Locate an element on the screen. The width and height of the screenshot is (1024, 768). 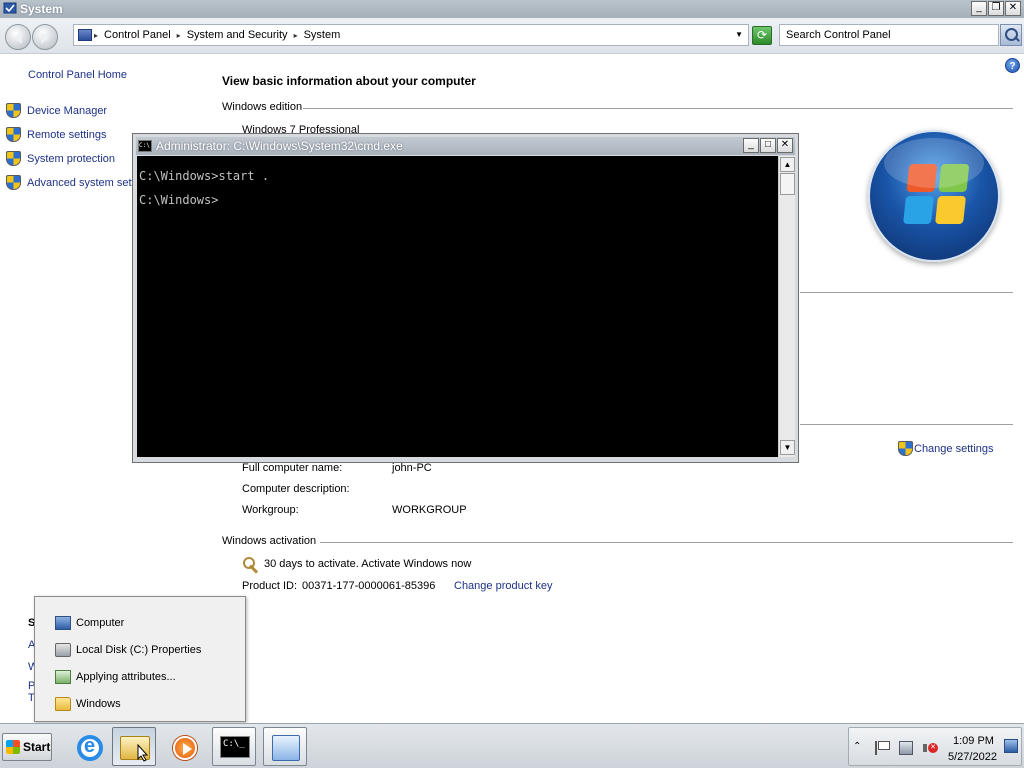
product-id-label: Product ID: is located at coordinates (270, 586).